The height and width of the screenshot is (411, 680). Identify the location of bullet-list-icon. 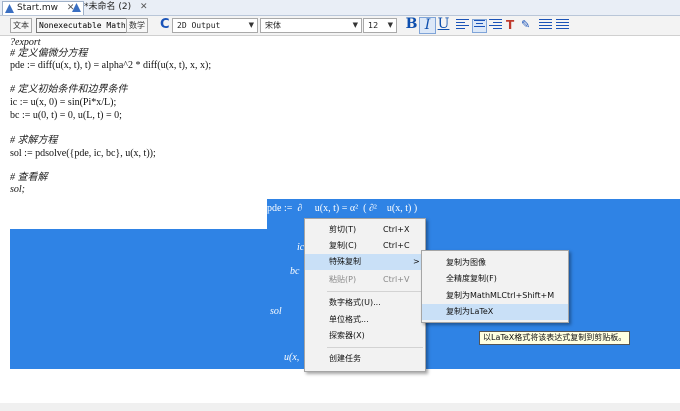
(545, 25).